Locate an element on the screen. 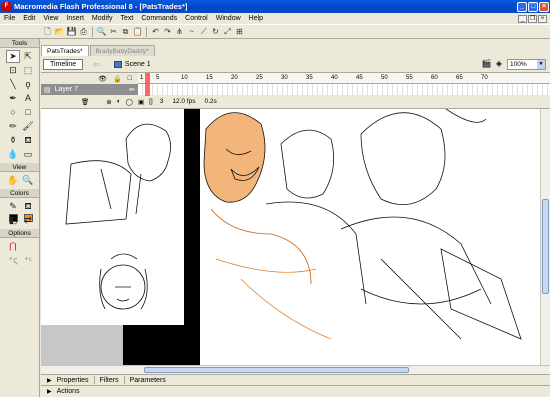 The width and height of the screenshot is (550, 397). colors-header: Colors is located at coordinates (19, 193).